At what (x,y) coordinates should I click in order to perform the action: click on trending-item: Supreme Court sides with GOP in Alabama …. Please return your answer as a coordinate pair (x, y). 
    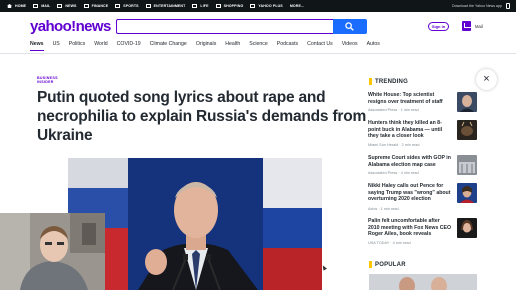
    Looking at the image, I should click on (423, 170).